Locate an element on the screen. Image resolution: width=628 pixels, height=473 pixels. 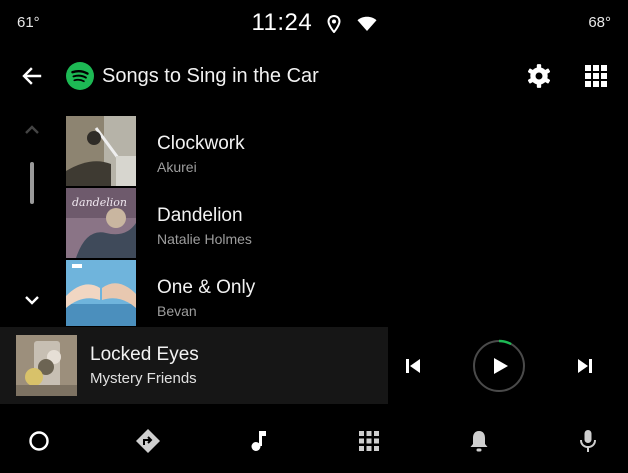
notifications-icon is located at coordinates (479, 441).